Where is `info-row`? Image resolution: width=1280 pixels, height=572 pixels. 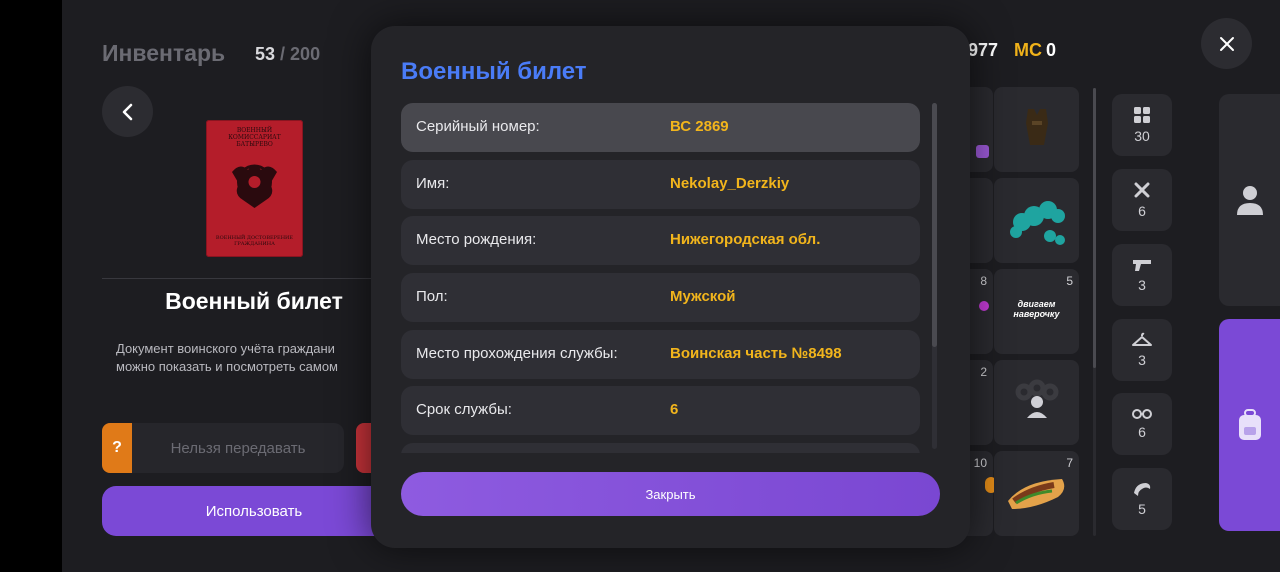
info-row is located at coordinates (660, 448).